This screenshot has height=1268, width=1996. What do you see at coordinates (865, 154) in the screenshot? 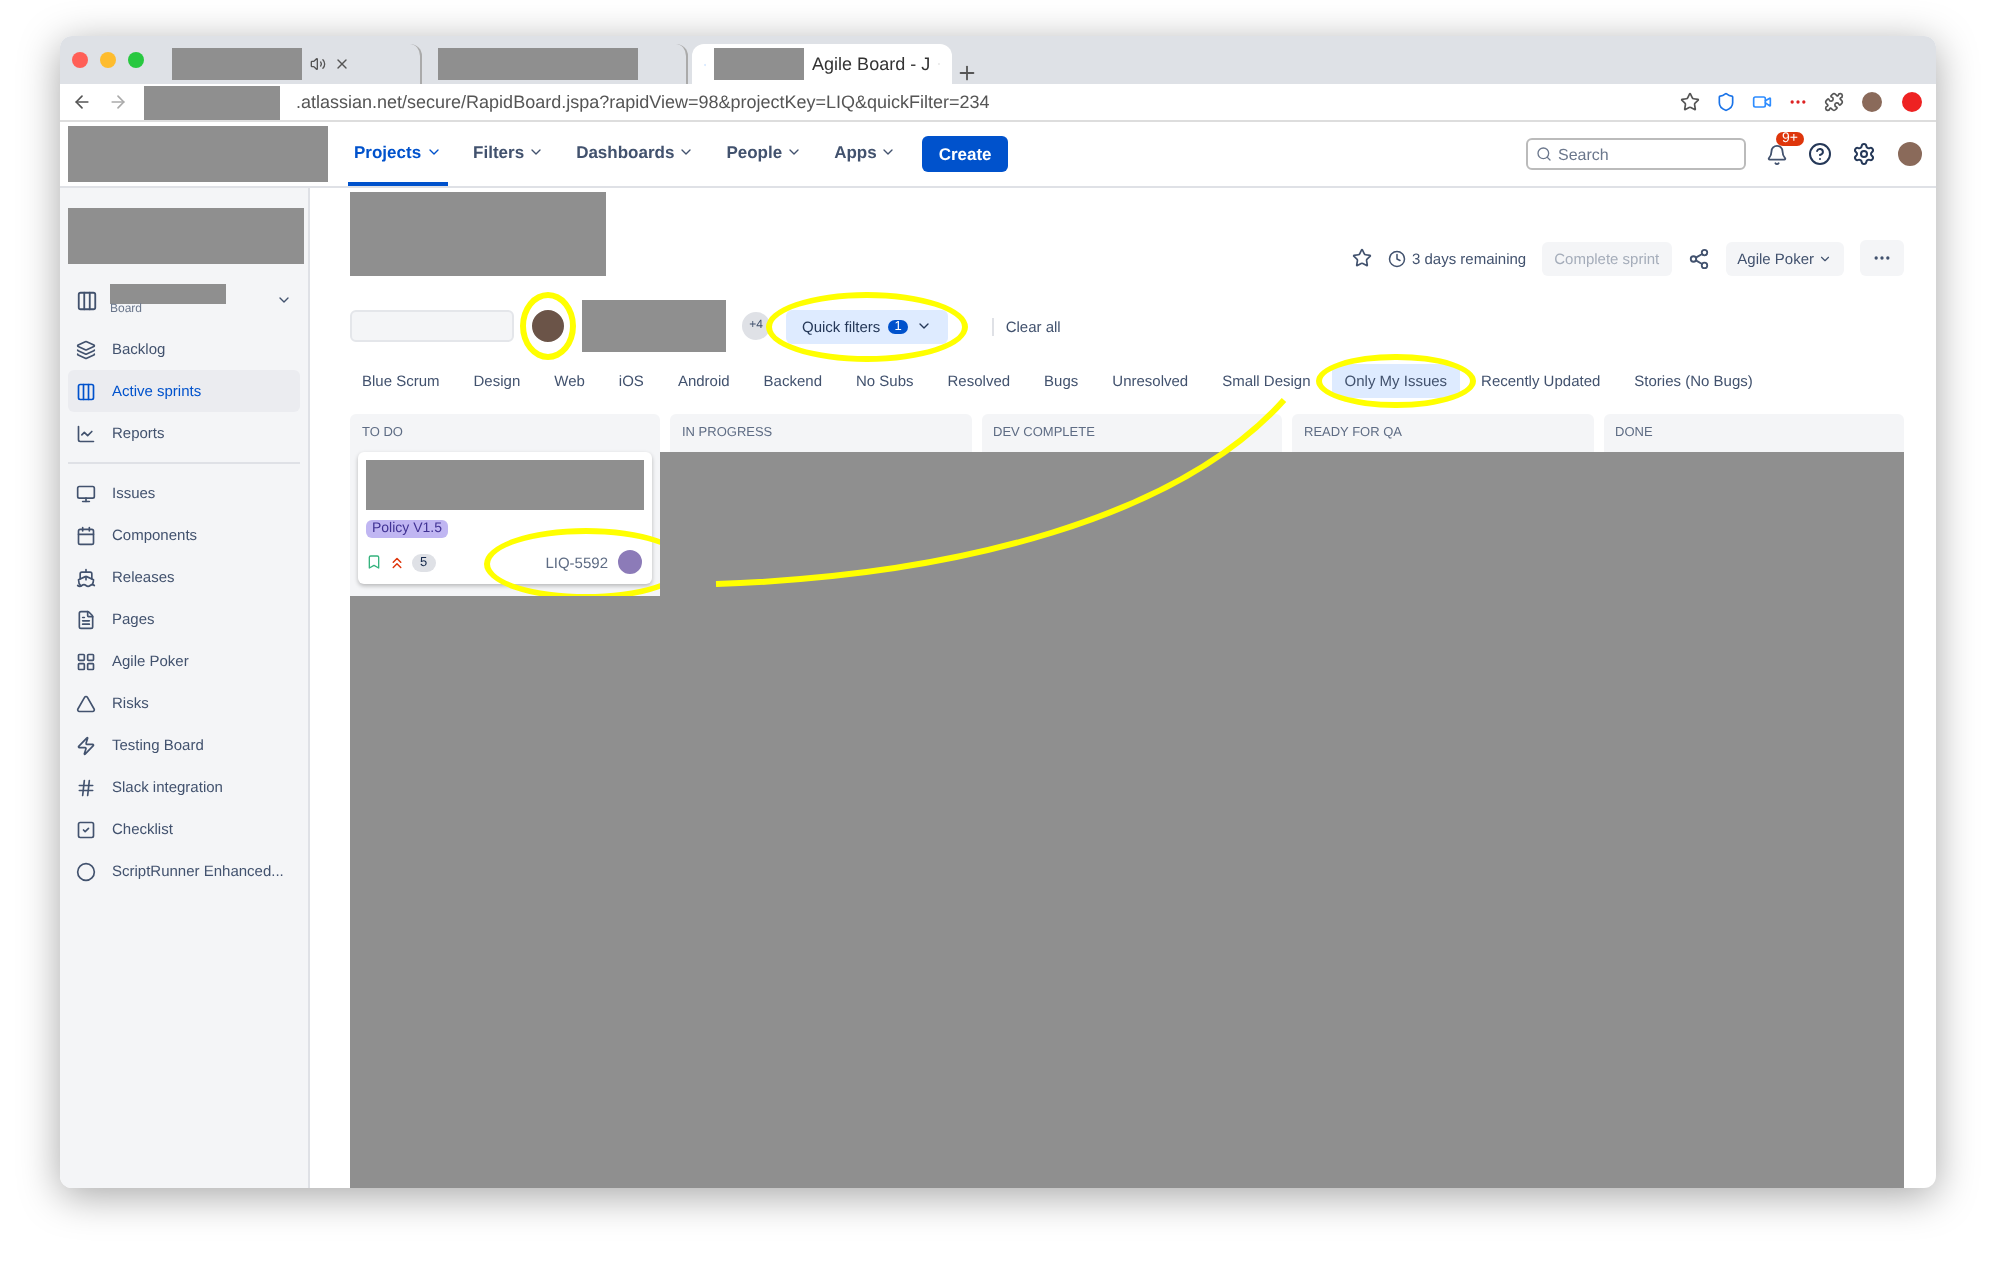
I see `nav-menu: Apps` at bounding box center [865, 154].